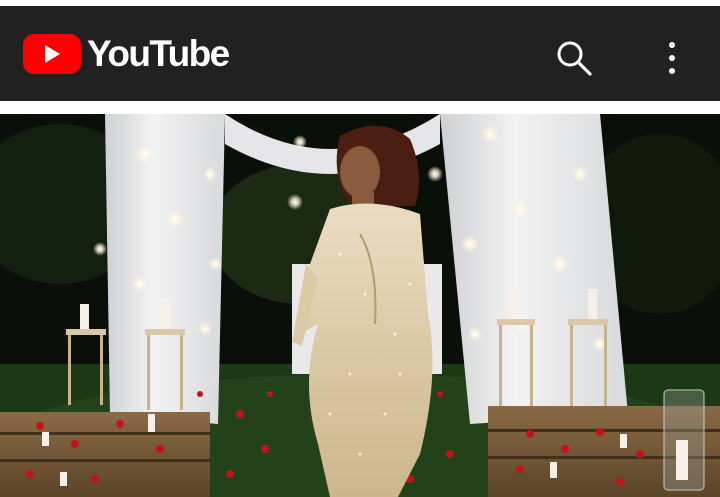 The width and height of the screenshot is (720, 497). What do you see at coordinates (52, 54) in the screenshot?
I see `play-icon` at bounding box center [52, 54].